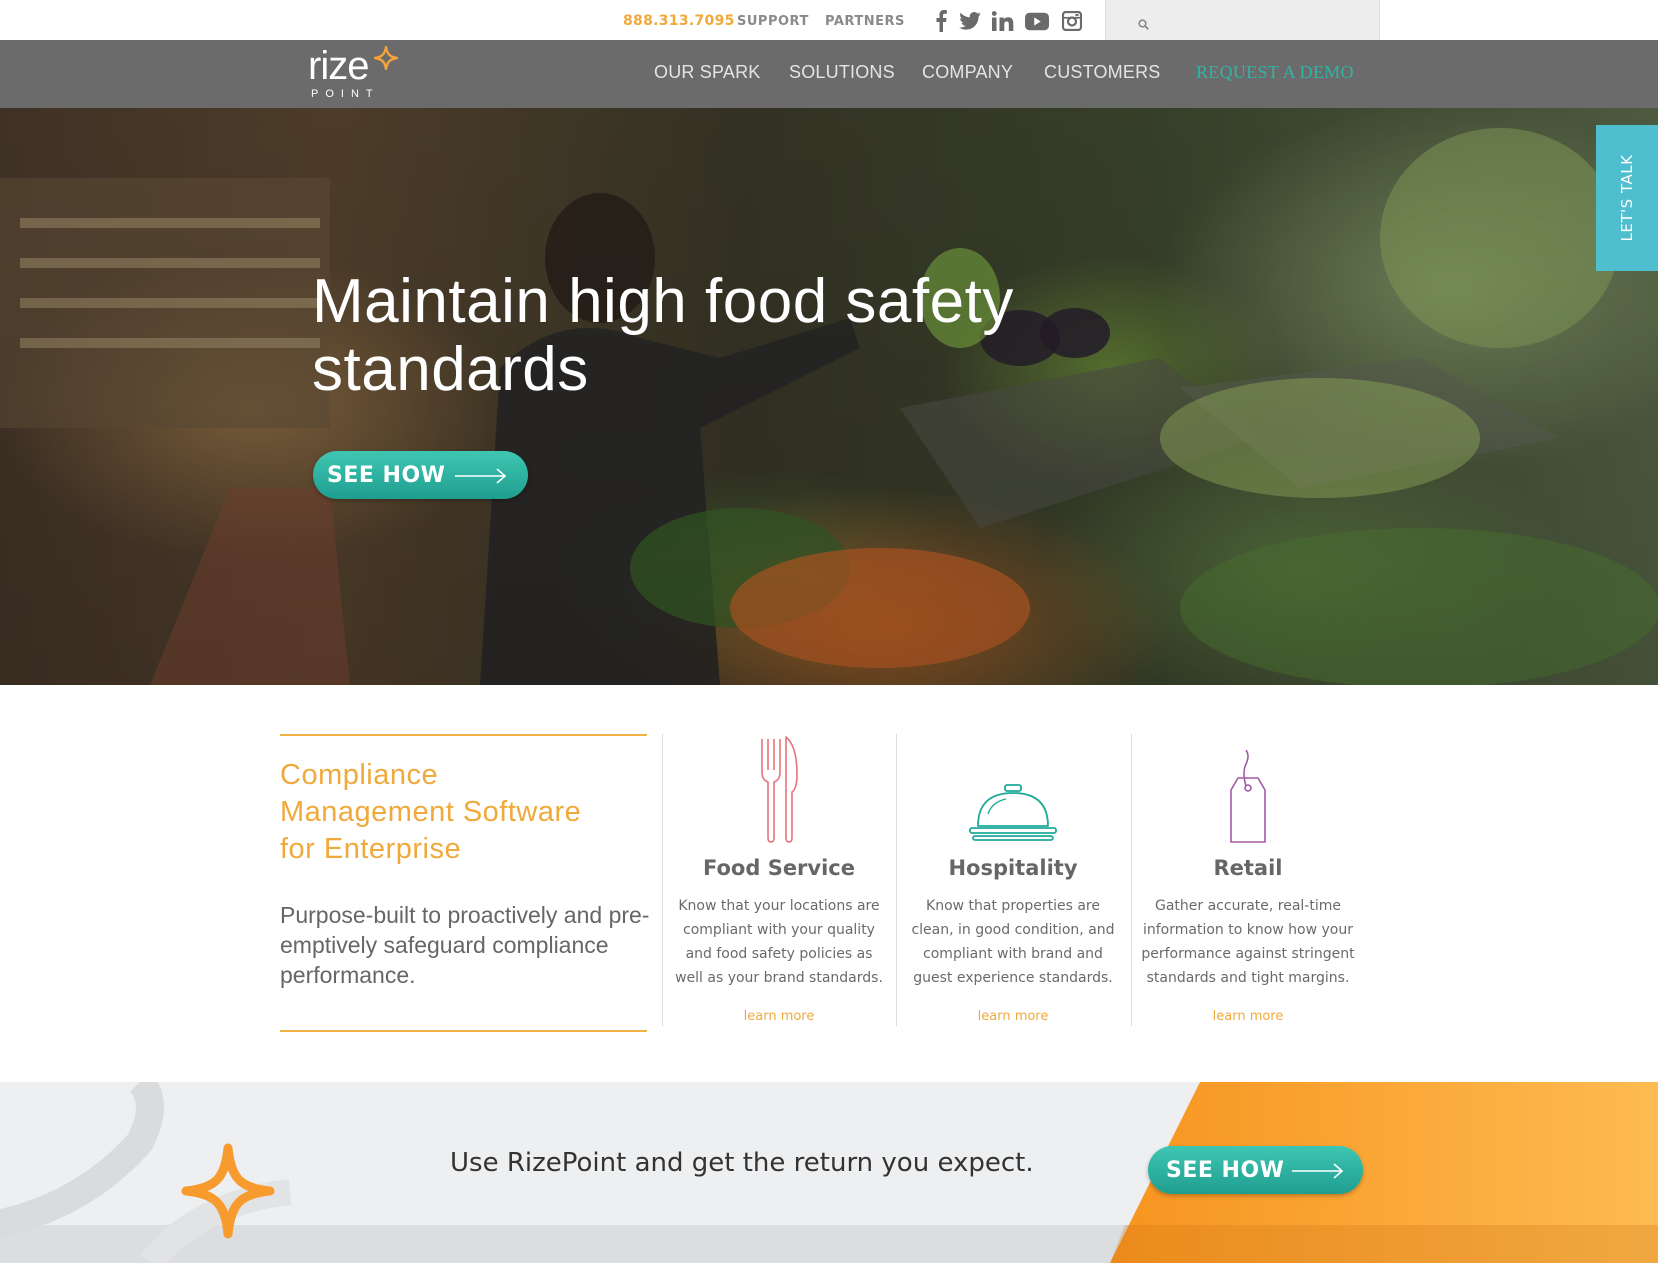  What do you see at coordinates (1248, 868) in the screenshot?
I see `retail-title: Retail` at bounding box center [1248, 868].